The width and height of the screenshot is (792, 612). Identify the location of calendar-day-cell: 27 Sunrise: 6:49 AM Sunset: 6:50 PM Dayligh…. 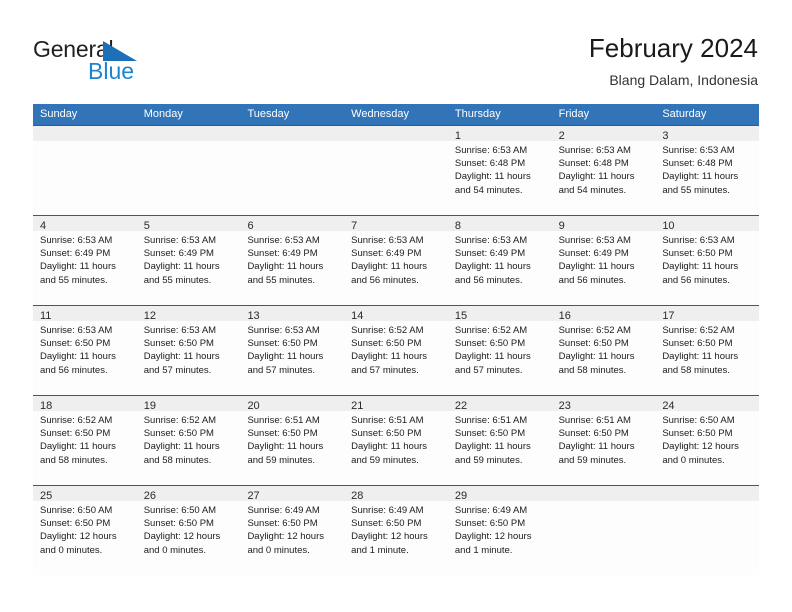
(292, 530).